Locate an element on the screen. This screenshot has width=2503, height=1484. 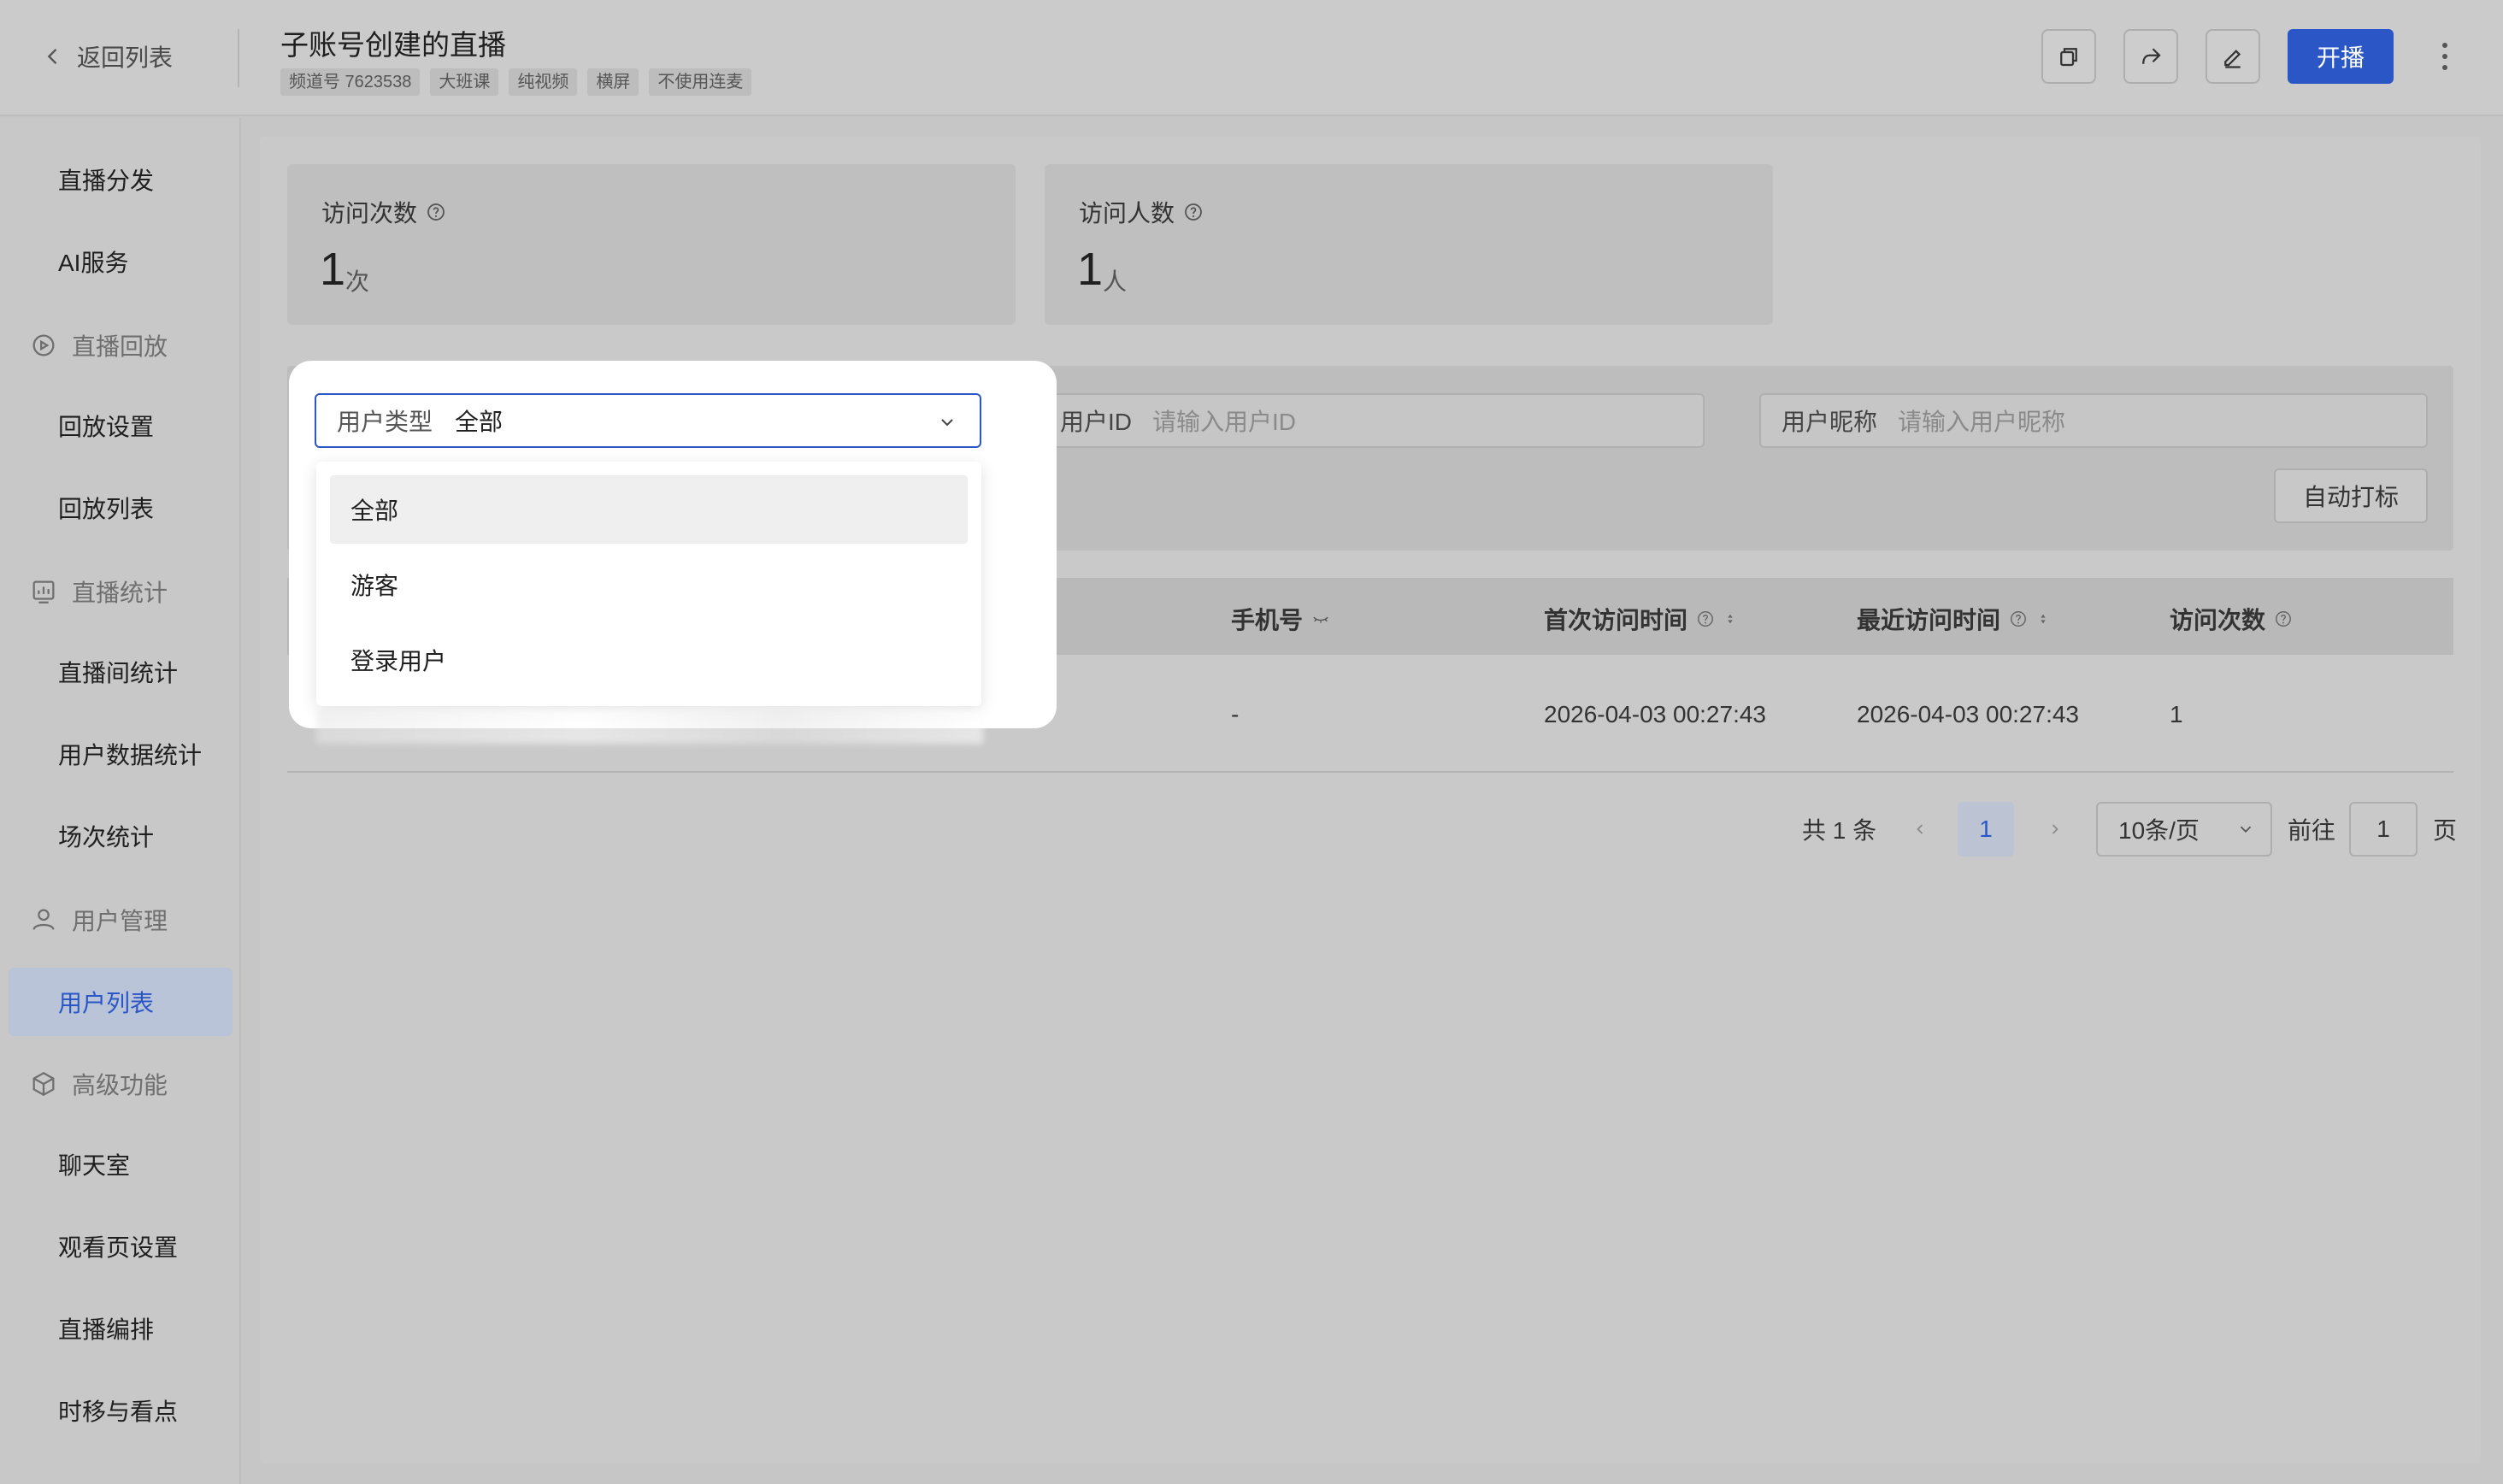
tag-video-type: 纯视频 is located at coordinates (543, 82).